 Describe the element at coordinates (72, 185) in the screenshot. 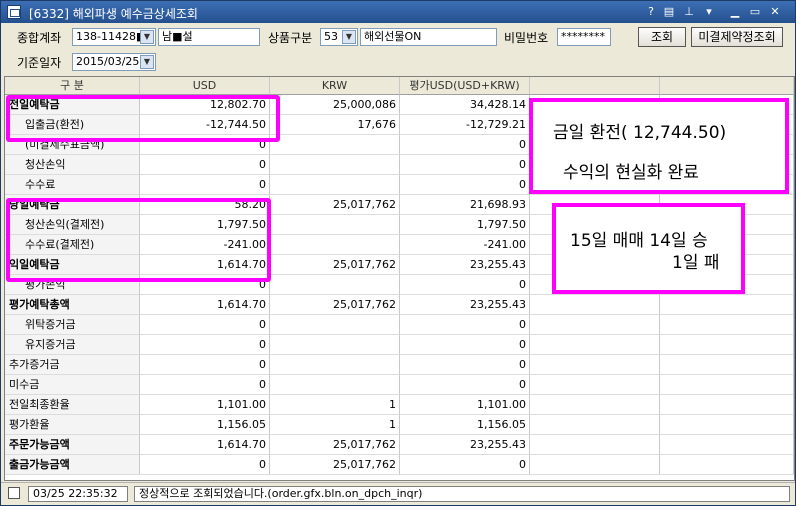

I see `row-label: 수수료` at that location.